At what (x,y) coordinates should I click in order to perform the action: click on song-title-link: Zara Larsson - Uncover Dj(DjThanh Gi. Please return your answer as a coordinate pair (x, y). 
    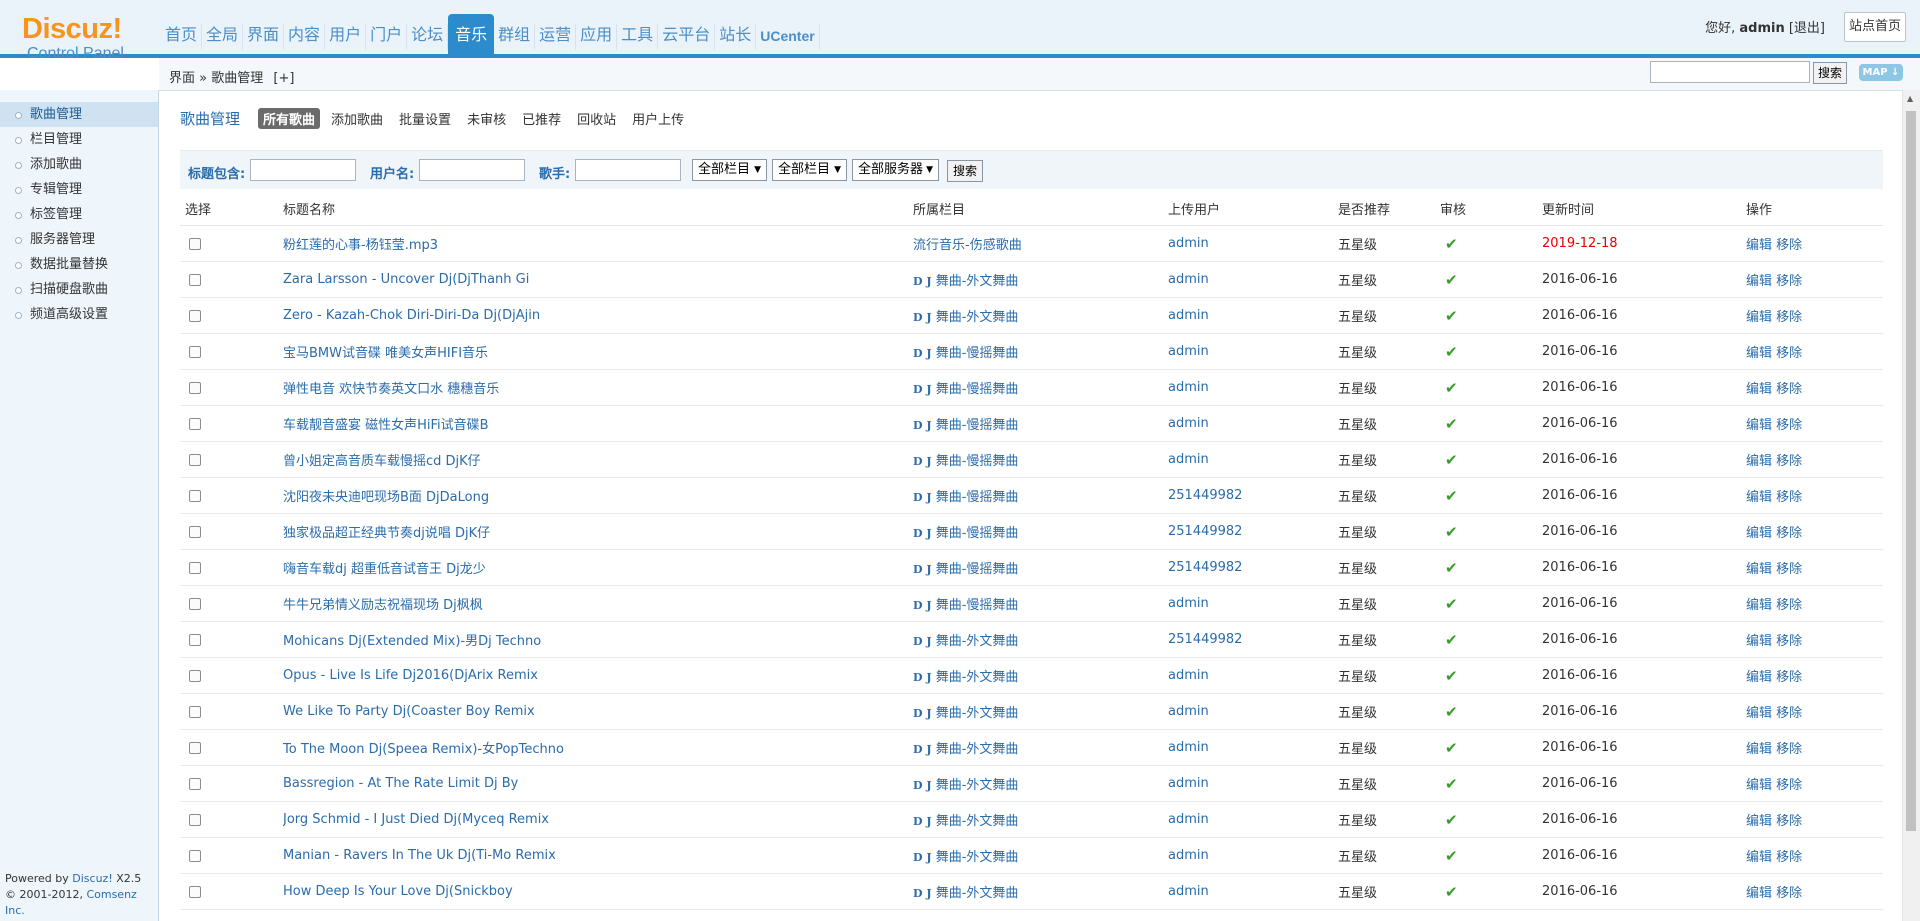
    Looking at the image, I should click on (406, 279).